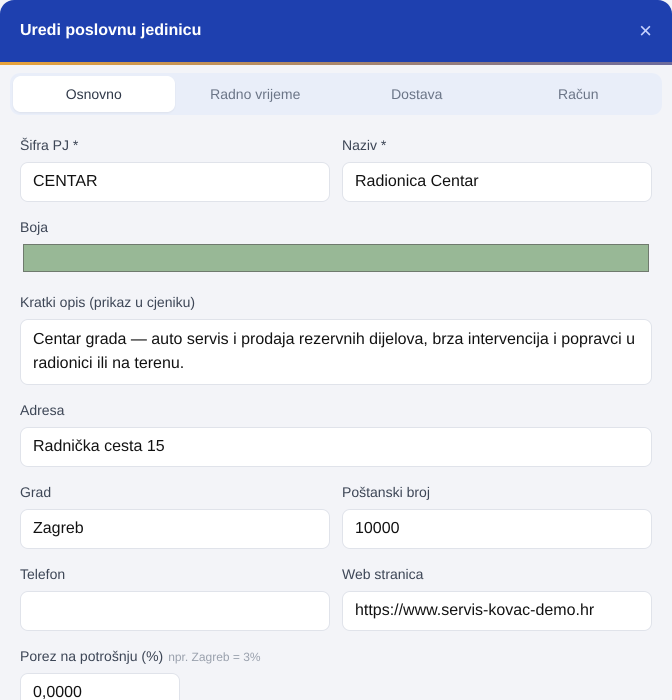 The width and height of the screenshot is (672, 700). Describe the element at coordinates (92, 656) in the screenshot. I see `field-label: Porez na potrošnju (%)` at that location.